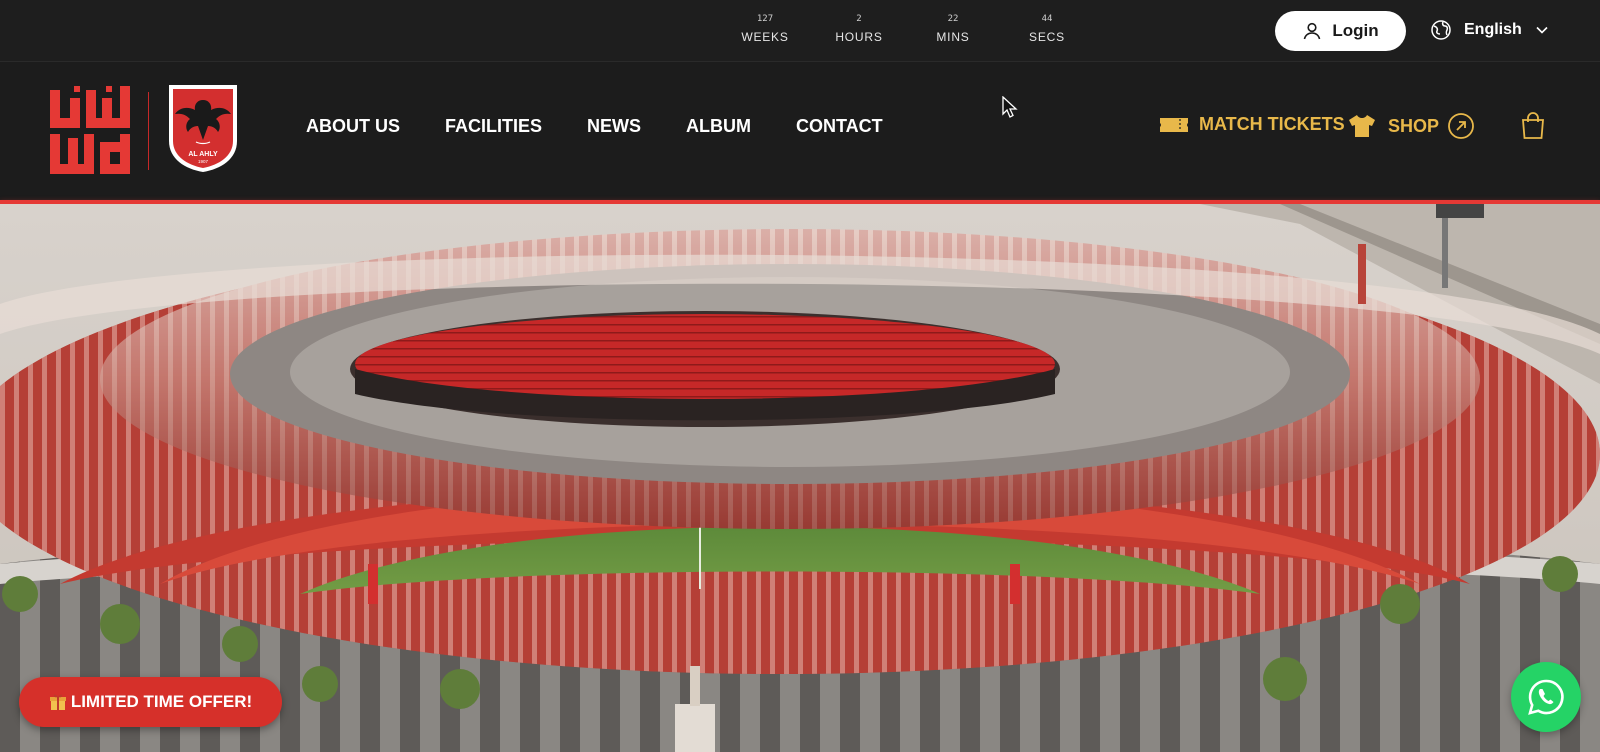  I want to click on limited-time-offer-button: LIMITED TIME OFFER!, so click(150, 702).